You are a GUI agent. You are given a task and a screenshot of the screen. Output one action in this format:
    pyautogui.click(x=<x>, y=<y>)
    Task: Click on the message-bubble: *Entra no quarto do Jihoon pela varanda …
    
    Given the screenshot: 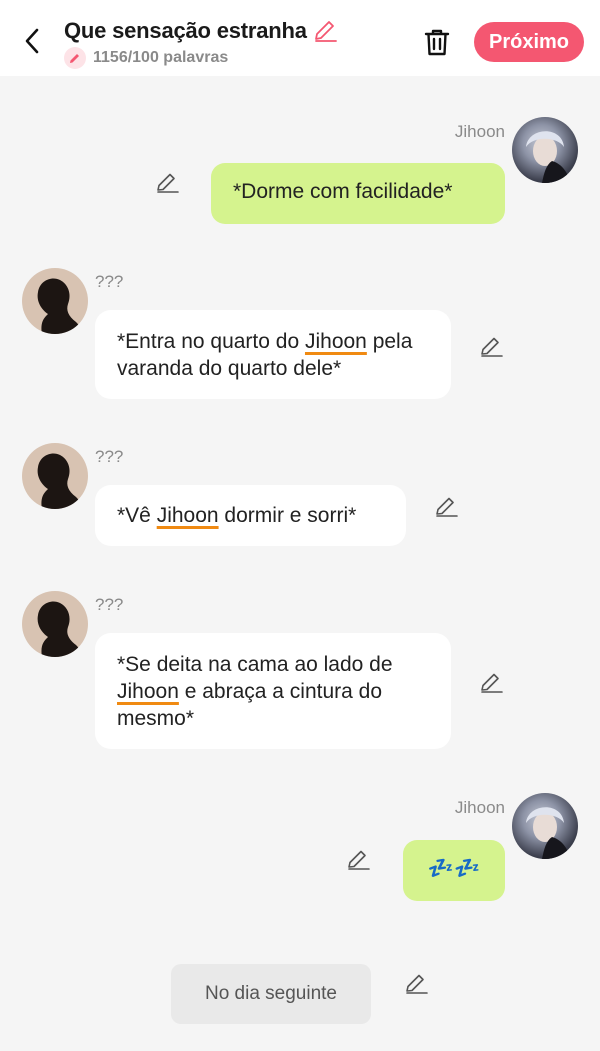 What is the action you would take?
    pyautogui.click(x=273, y=354)
    